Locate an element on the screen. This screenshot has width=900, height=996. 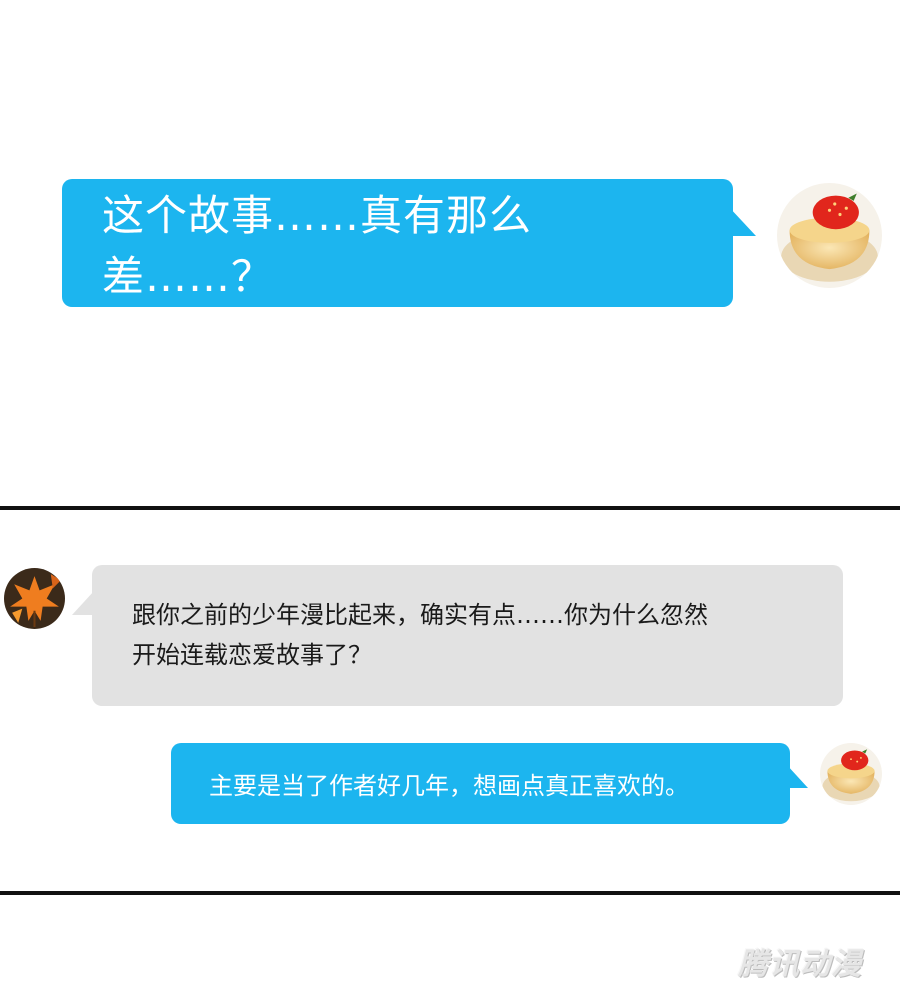
maple-leaf-icon is located at coordinates (34, 598).